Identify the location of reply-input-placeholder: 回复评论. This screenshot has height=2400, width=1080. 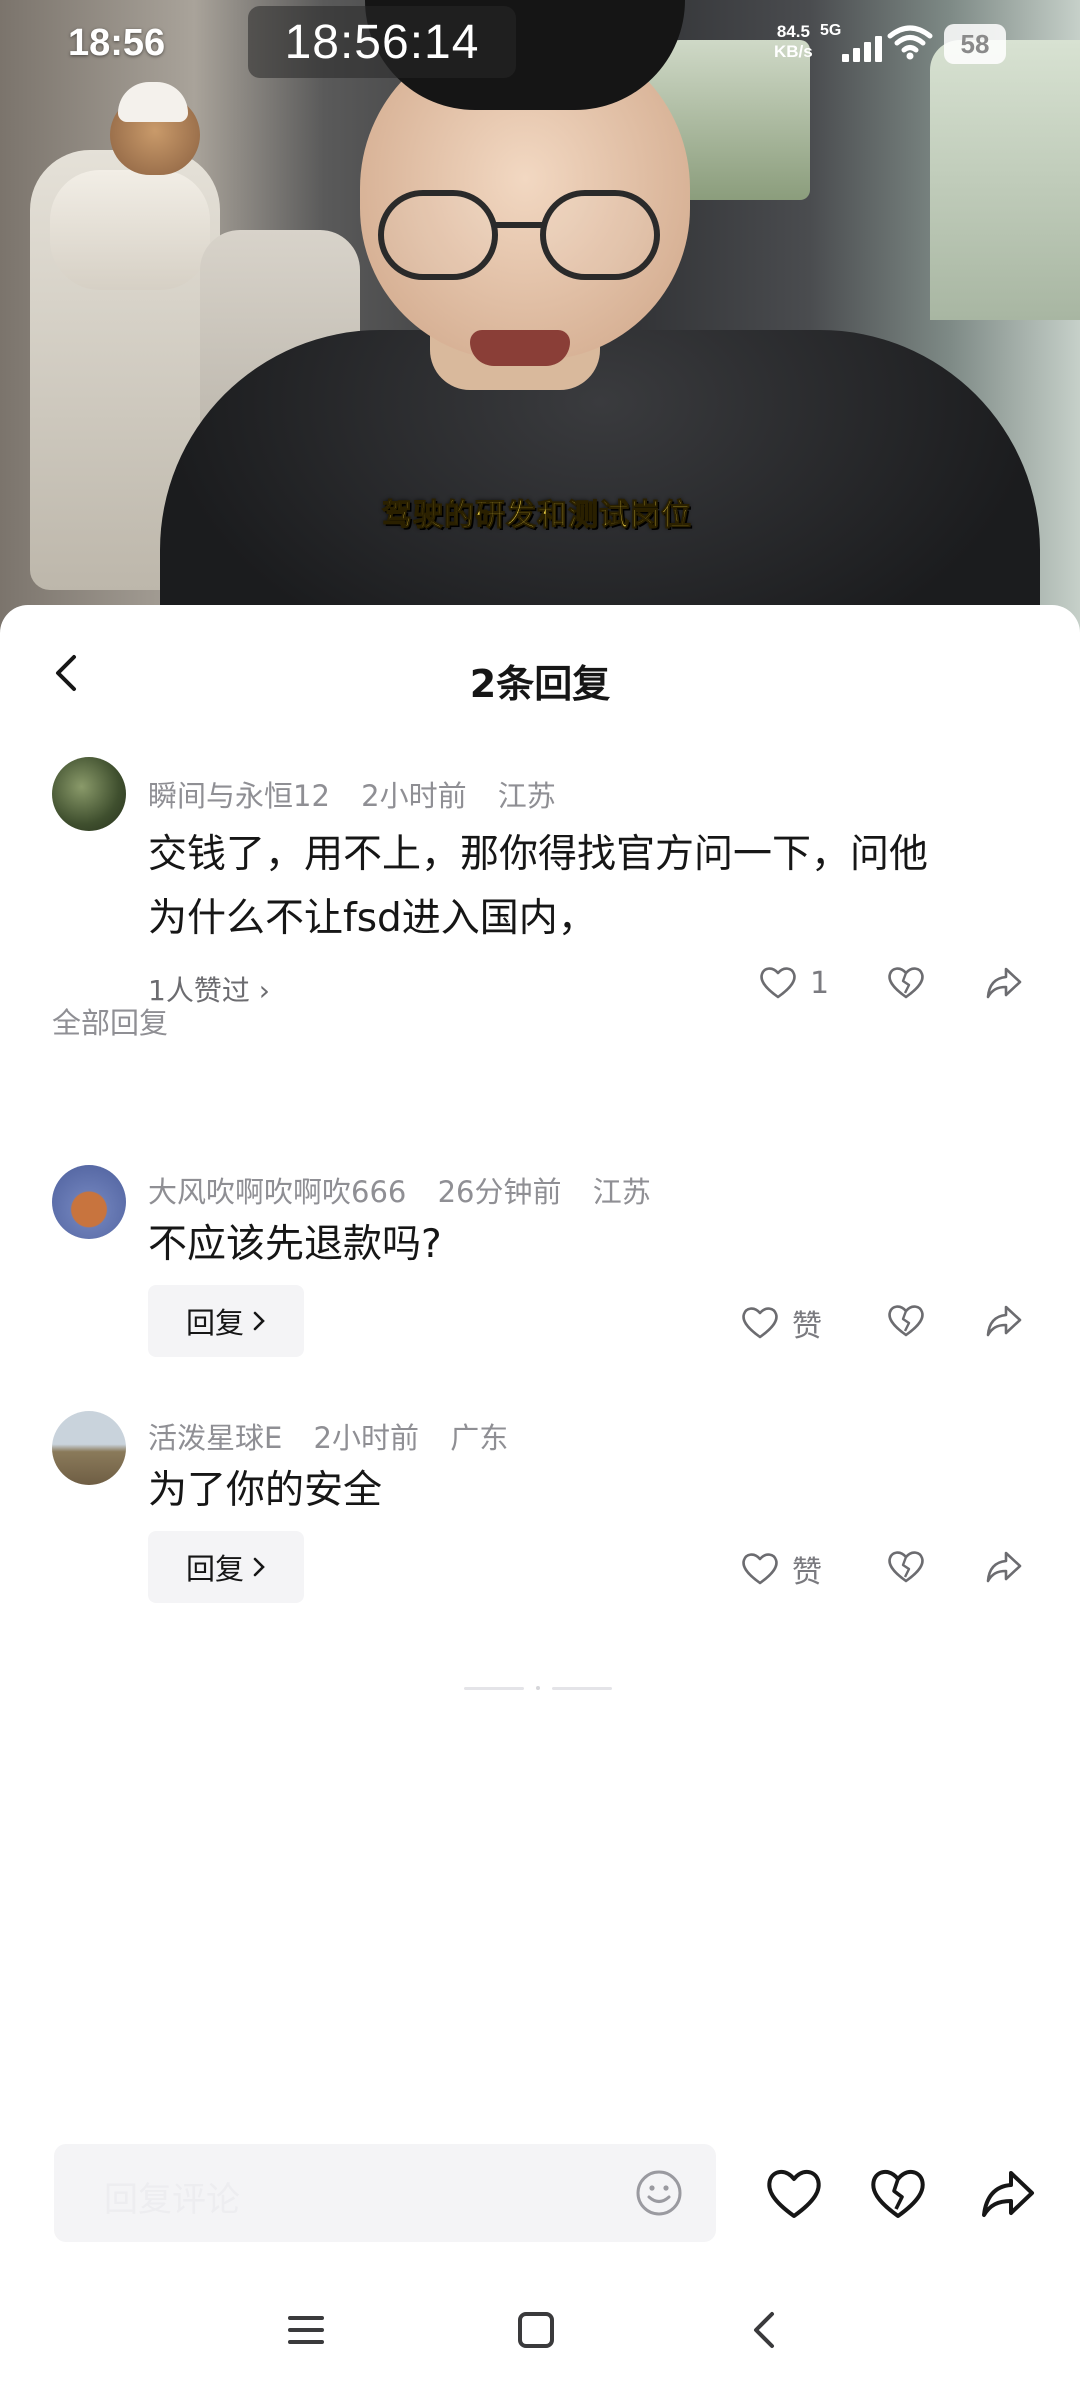
(172, 2200).